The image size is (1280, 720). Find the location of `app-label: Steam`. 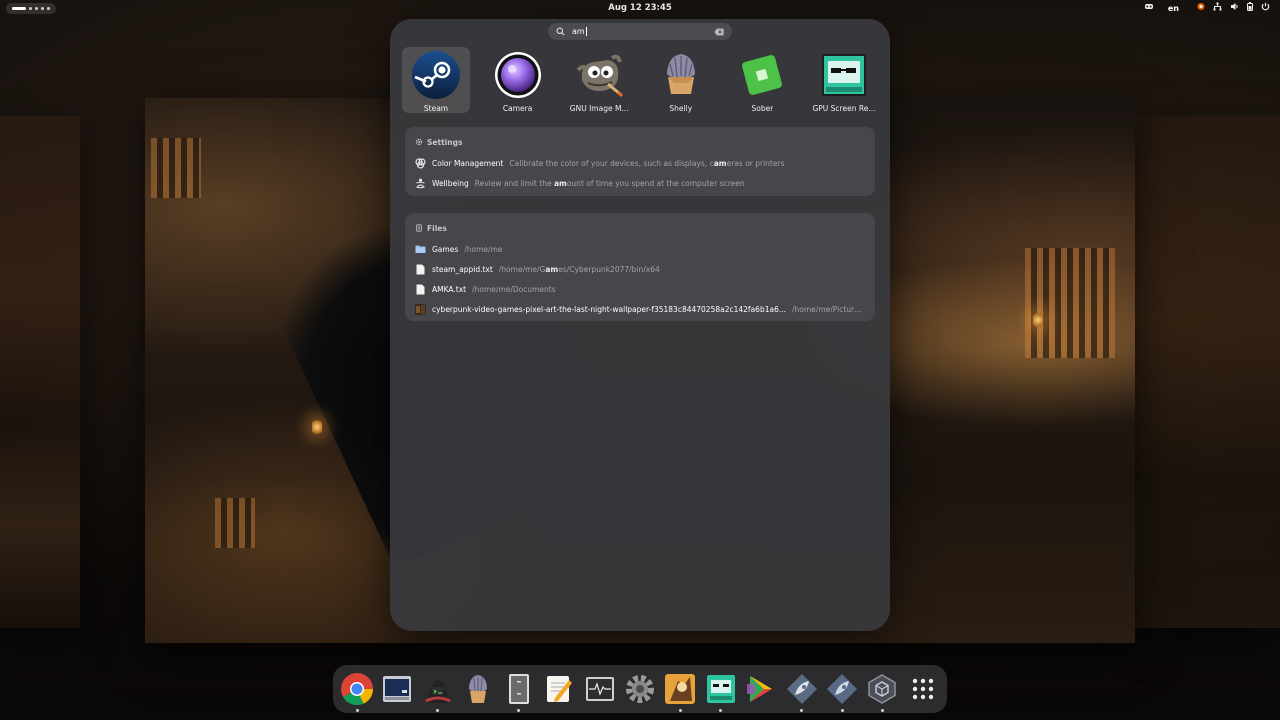

app-label: Steam is located at coordinates (436, 108).